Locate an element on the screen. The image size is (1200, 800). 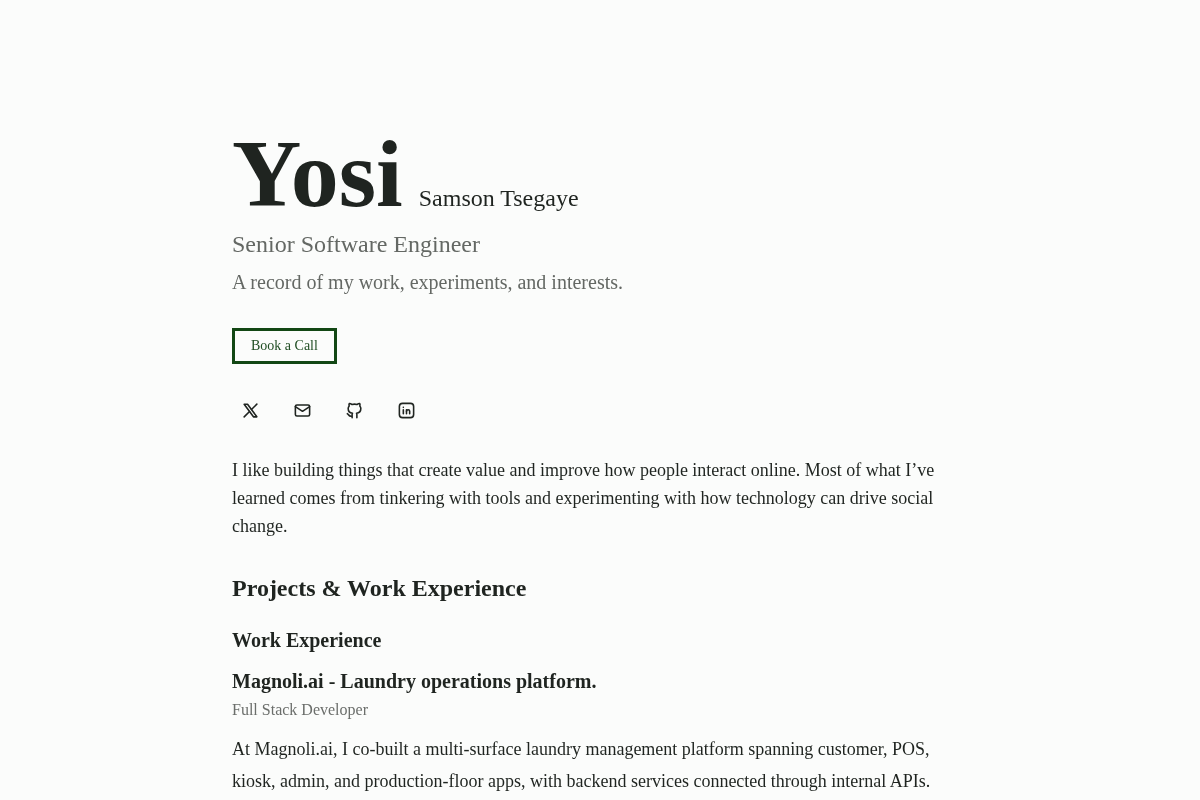
book-call-button: Book a Call is located at coordinates (284, 346).